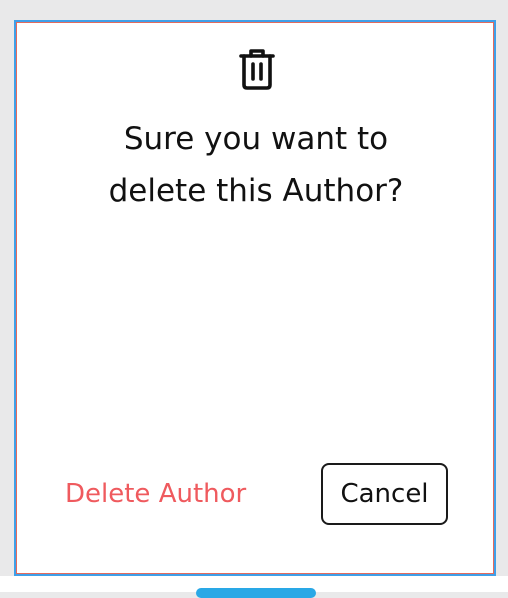 The image size is (508, 598). What do you see at coordinates (256, 191) in the screenshot?
I see `confirm-message-line2: delete this Author?` at bounding box center [256, 191].